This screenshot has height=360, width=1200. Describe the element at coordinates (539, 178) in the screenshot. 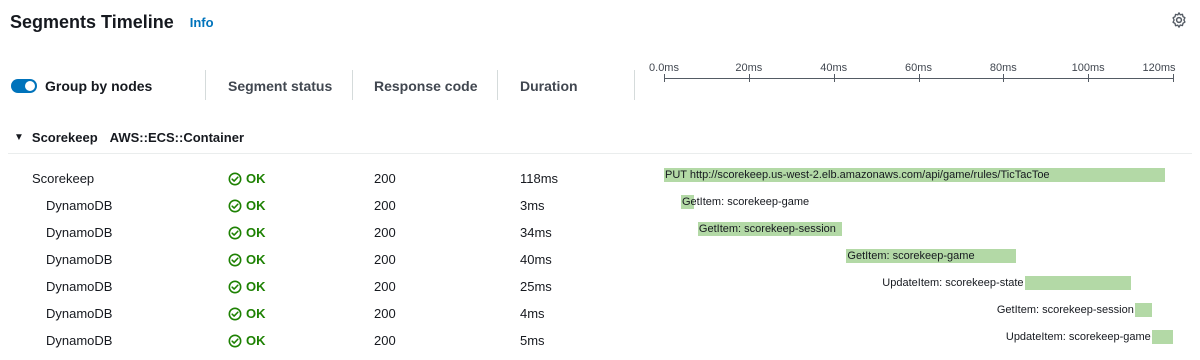

I see `duration-value: 118ms` at that location.